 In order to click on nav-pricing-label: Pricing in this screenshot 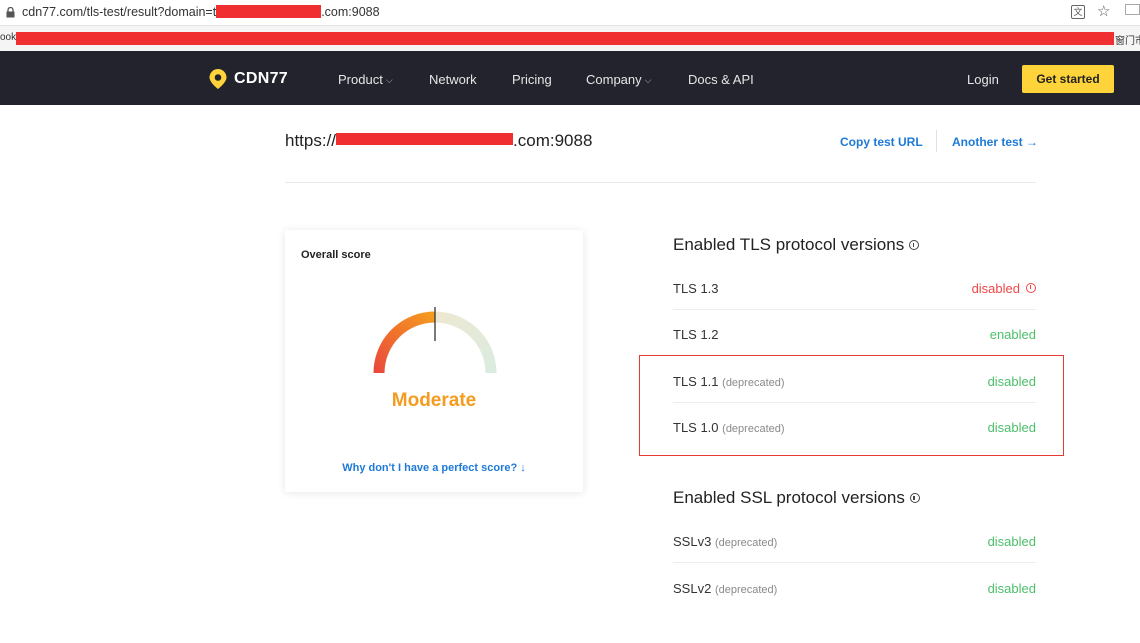, I will do `click(532, 79)`.